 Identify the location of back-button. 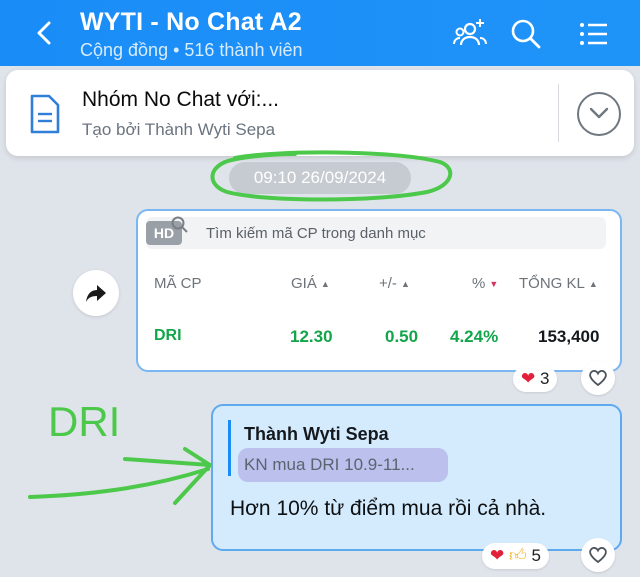
(45, 33).